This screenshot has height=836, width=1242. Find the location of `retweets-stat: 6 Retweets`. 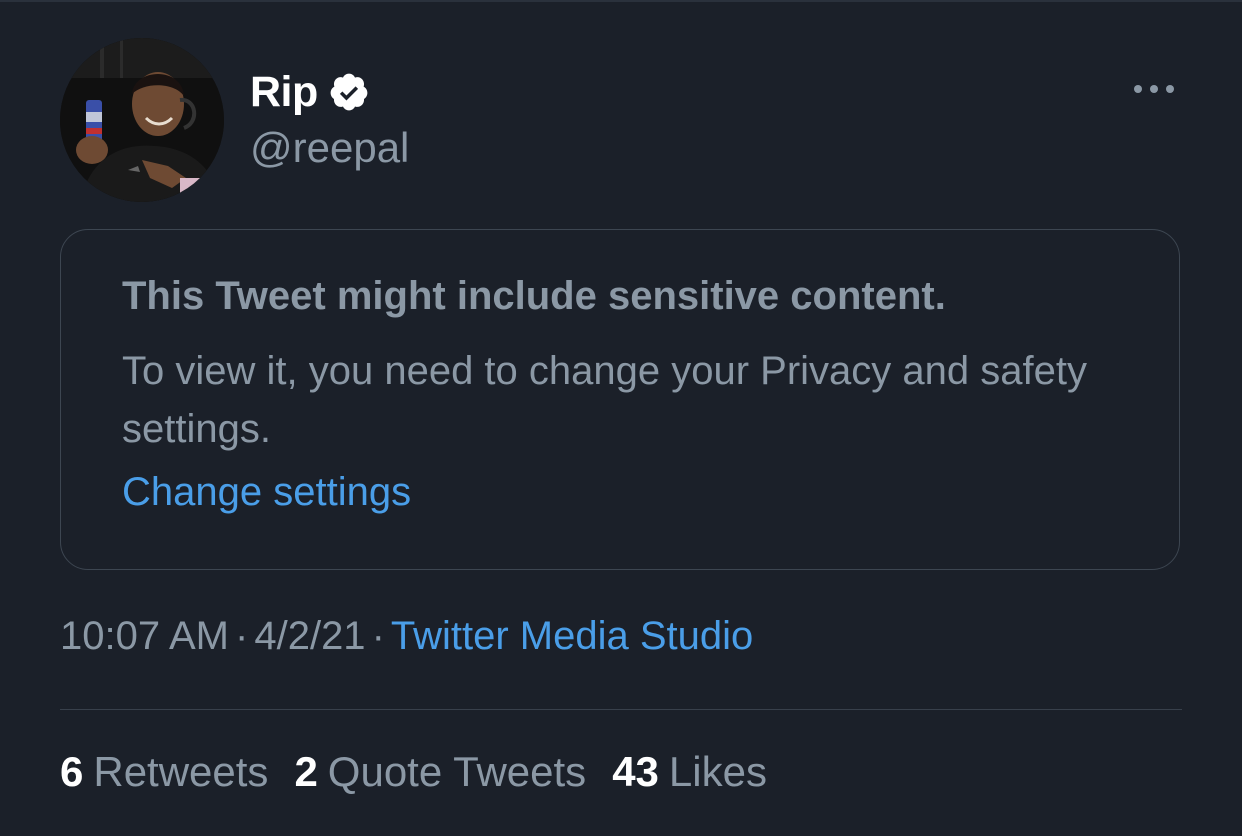

retweets-stat: 6 Retweets is located at coordinates (164, 772).